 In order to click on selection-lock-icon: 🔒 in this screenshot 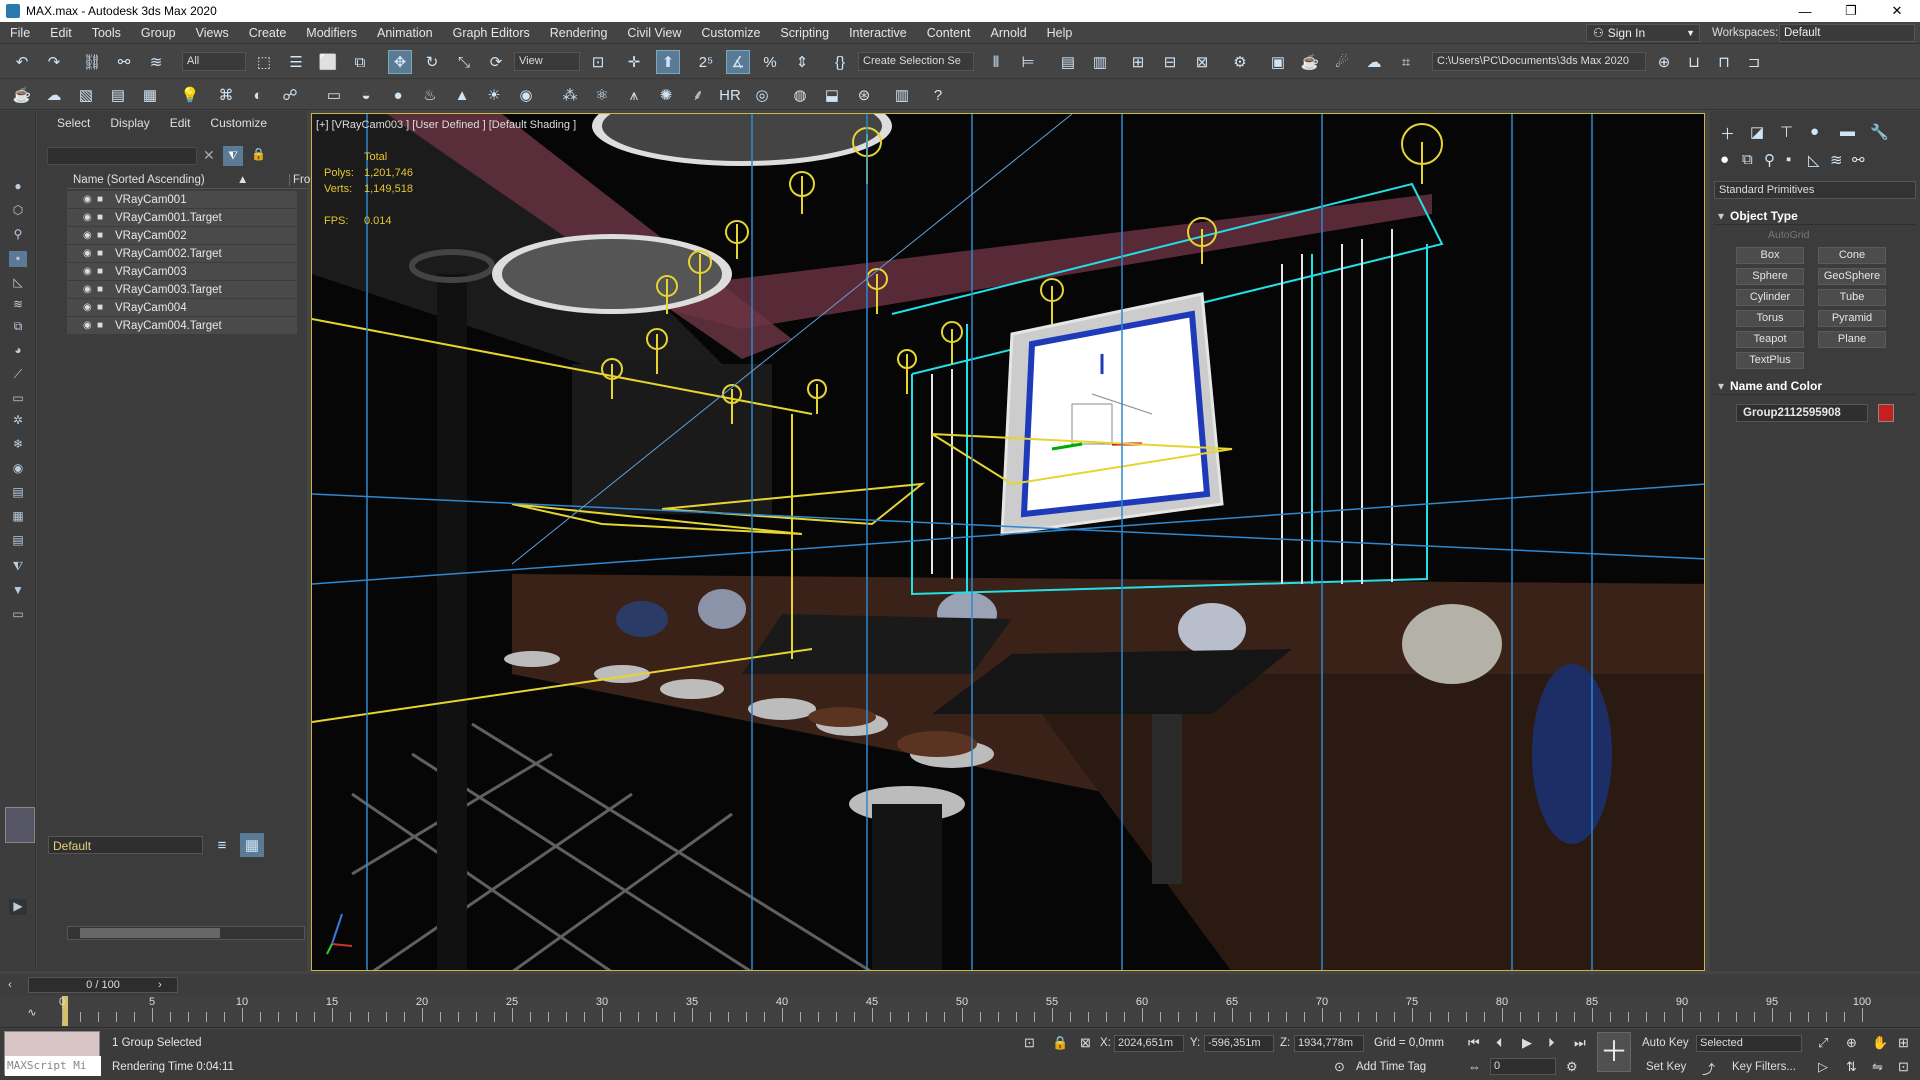, I will do `click(1060, 1043)`.